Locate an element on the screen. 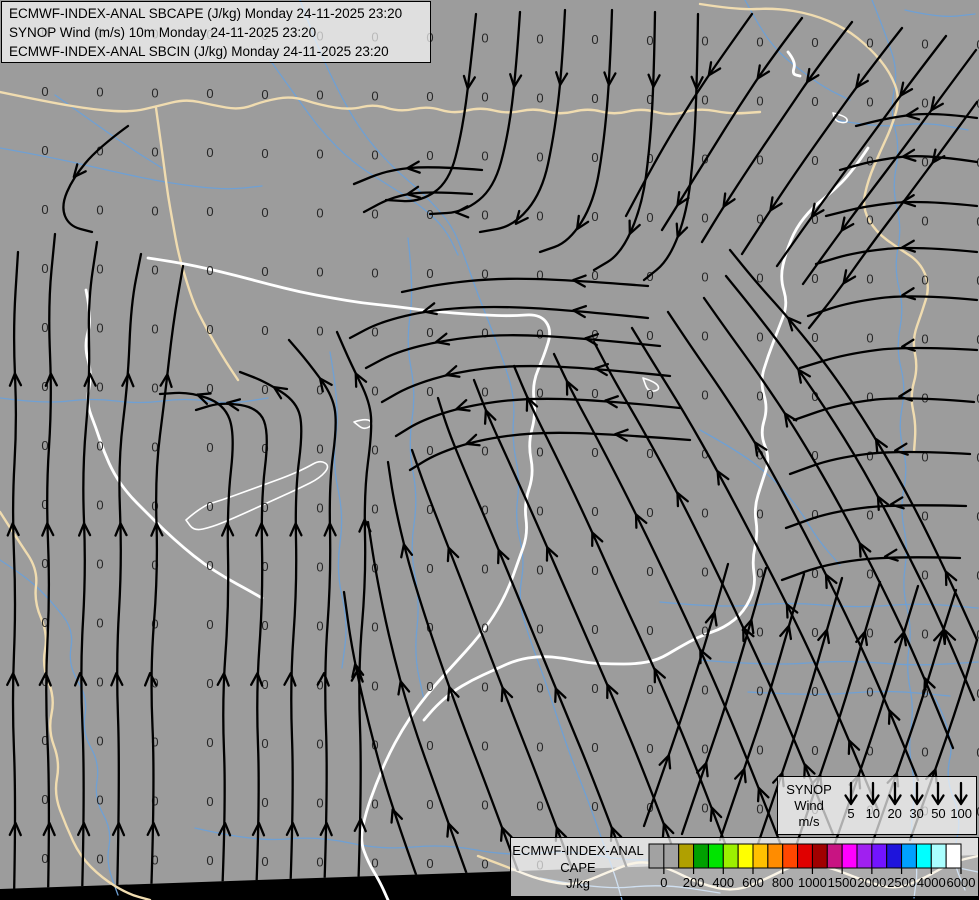 The image size is (979, 900). colorbar-tick-label: 400 is located at coordinates (723, 882).